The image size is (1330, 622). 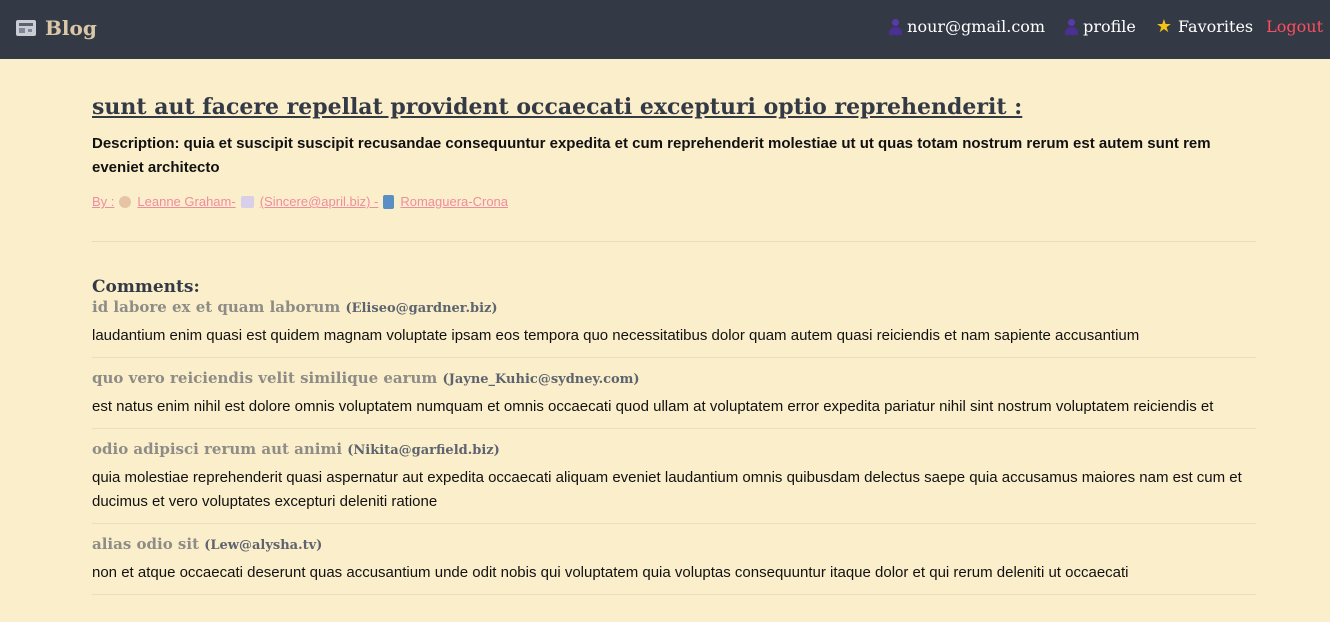 What do you see at coordinates (976, 26) in the screenshot?
I see `user-email-label: nour@gmail.com` at bounding box center [976, 26].